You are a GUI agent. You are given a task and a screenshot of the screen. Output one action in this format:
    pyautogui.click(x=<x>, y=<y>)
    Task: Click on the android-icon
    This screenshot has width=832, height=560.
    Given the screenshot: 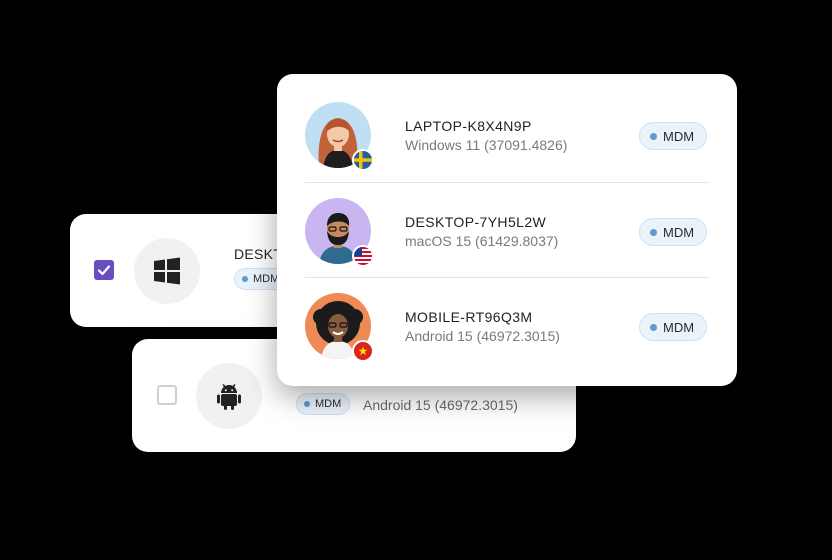 What is the action you would take?
    pyautogui.click(x=229, y=397)
    